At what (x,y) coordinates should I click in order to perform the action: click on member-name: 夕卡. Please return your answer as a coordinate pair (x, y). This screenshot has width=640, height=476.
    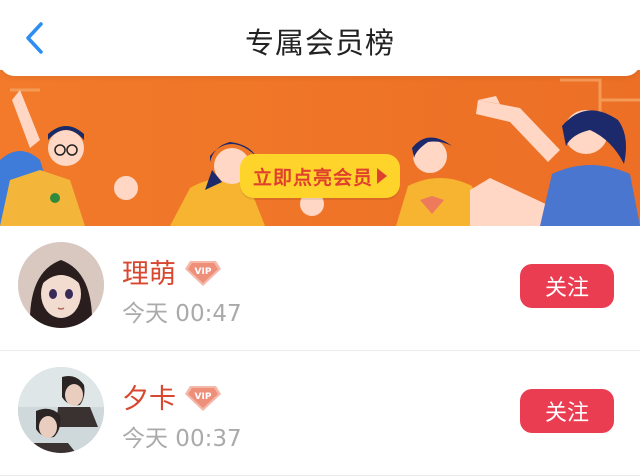
    Looking at the image, I should click on (149, 396).